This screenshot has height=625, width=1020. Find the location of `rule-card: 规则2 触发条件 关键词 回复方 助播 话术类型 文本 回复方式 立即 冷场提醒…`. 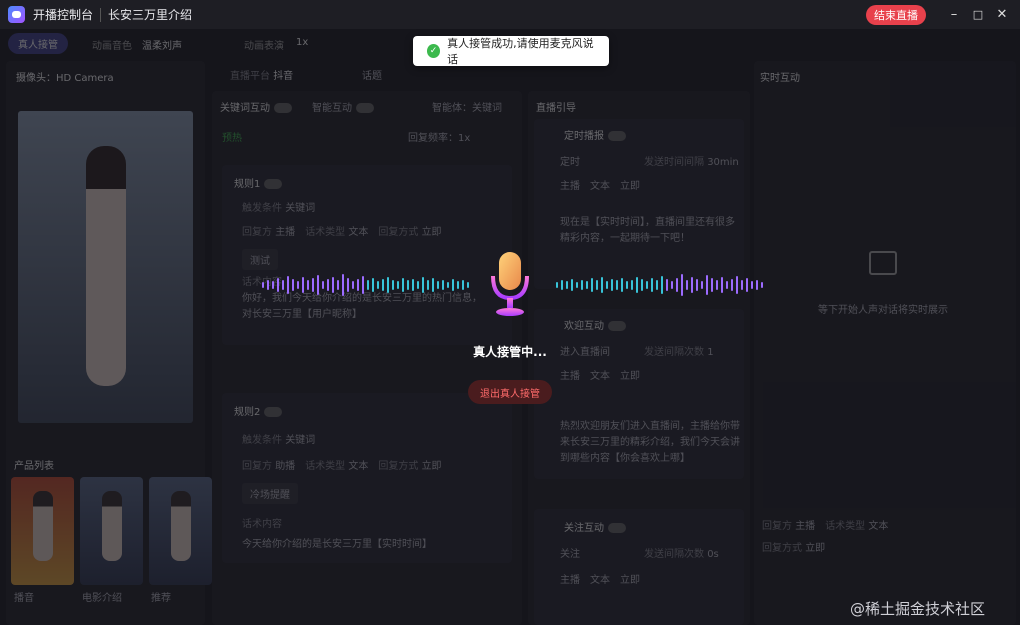

rule-card: 规则2 触发条件 关键词 回复方 助播 话术类型 文本 回复方式 立即 冷场提醒… is located at coordinates (367, 478).